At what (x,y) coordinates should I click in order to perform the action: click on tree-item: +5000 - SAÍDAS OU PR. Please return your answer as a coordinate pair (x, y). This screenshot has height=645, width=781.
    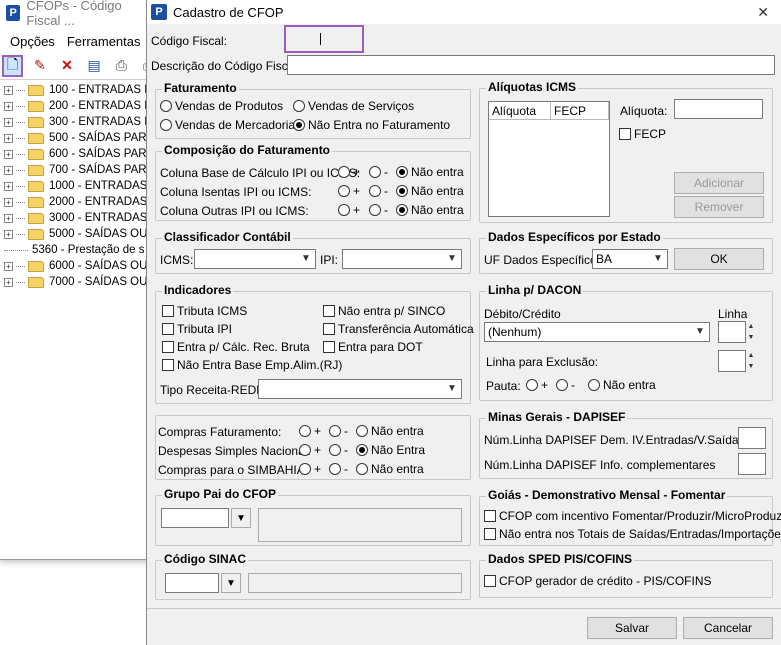
    Looking at the image, I should click on (83, 234).